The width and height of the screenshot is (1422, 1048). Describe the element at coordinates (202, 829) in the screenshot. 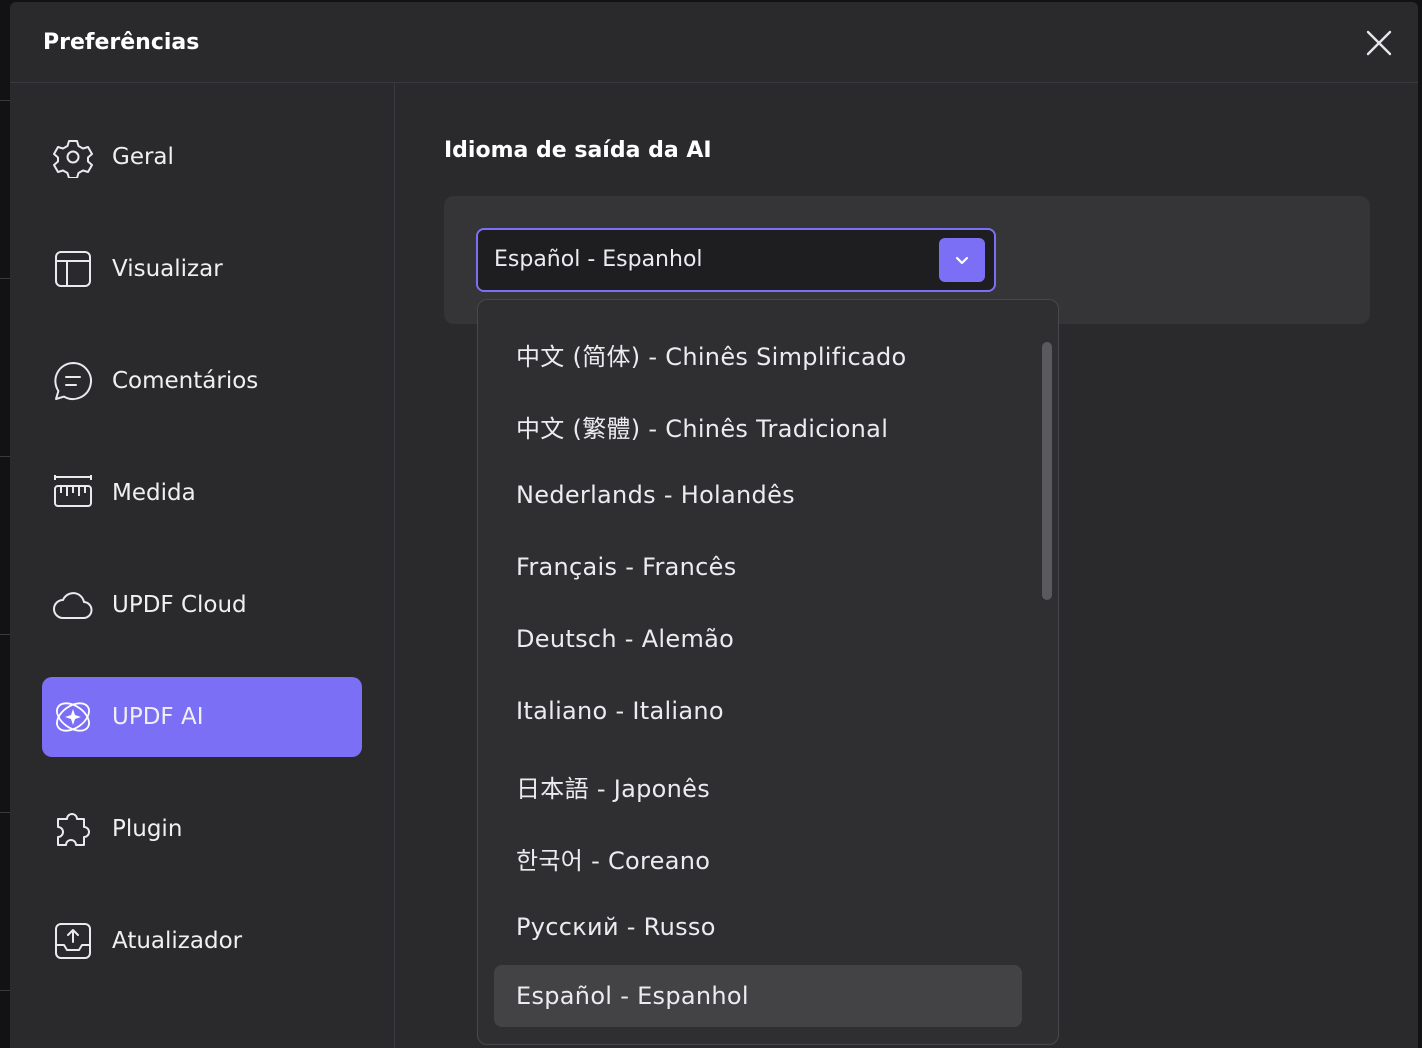

I see `sidebar-item-plugin: Plugin` at that location.